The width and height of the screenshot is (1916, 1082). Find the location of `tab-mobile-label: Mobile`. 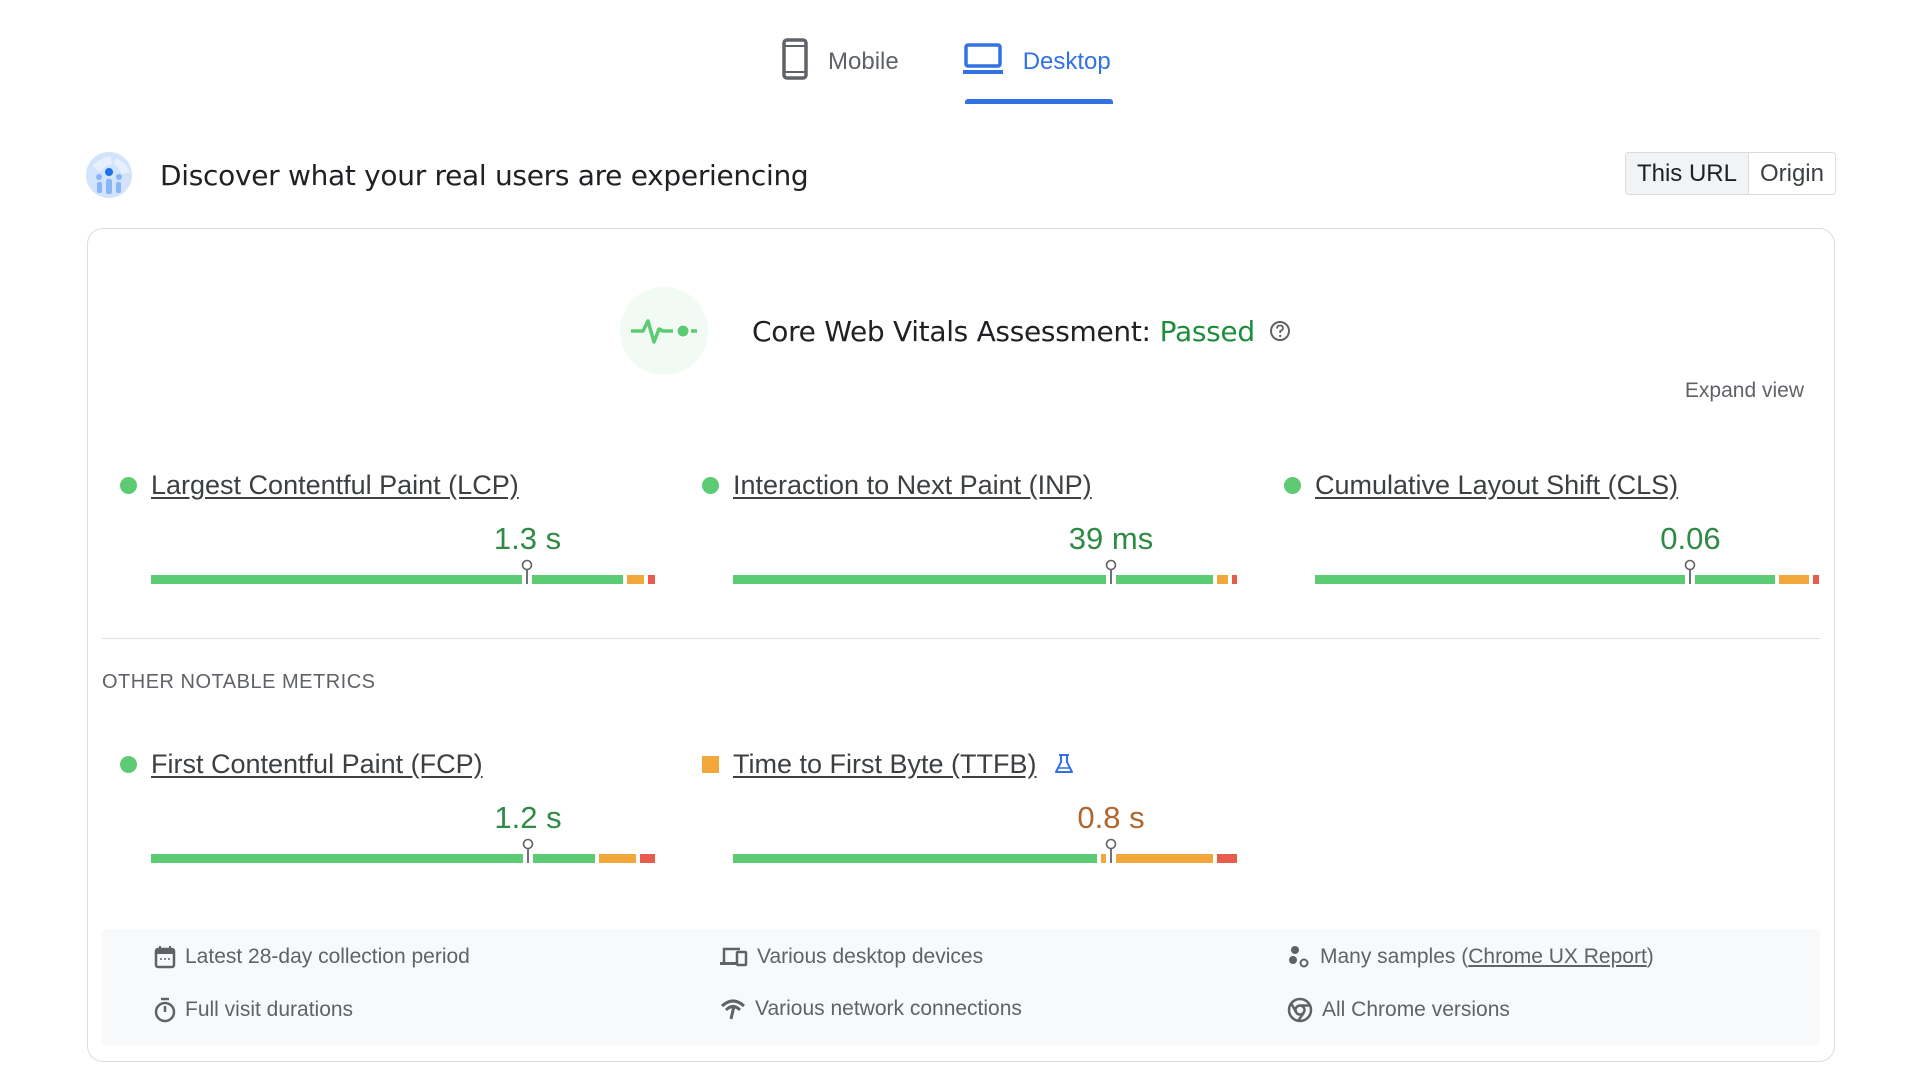

tab-mobile-label: Mobile is located at coordinates (863, 61).